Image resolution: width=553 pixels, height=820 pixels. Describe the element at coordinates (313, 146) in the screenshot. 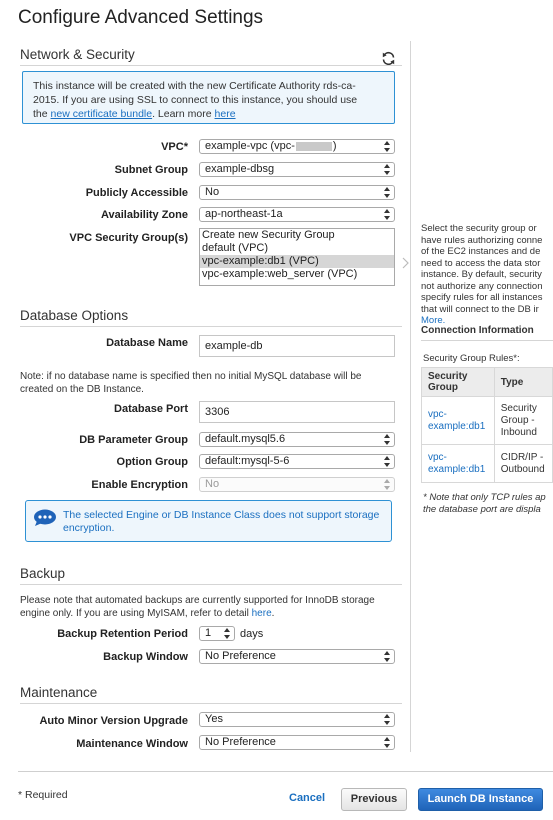

I see `redacted-mark` at that location.